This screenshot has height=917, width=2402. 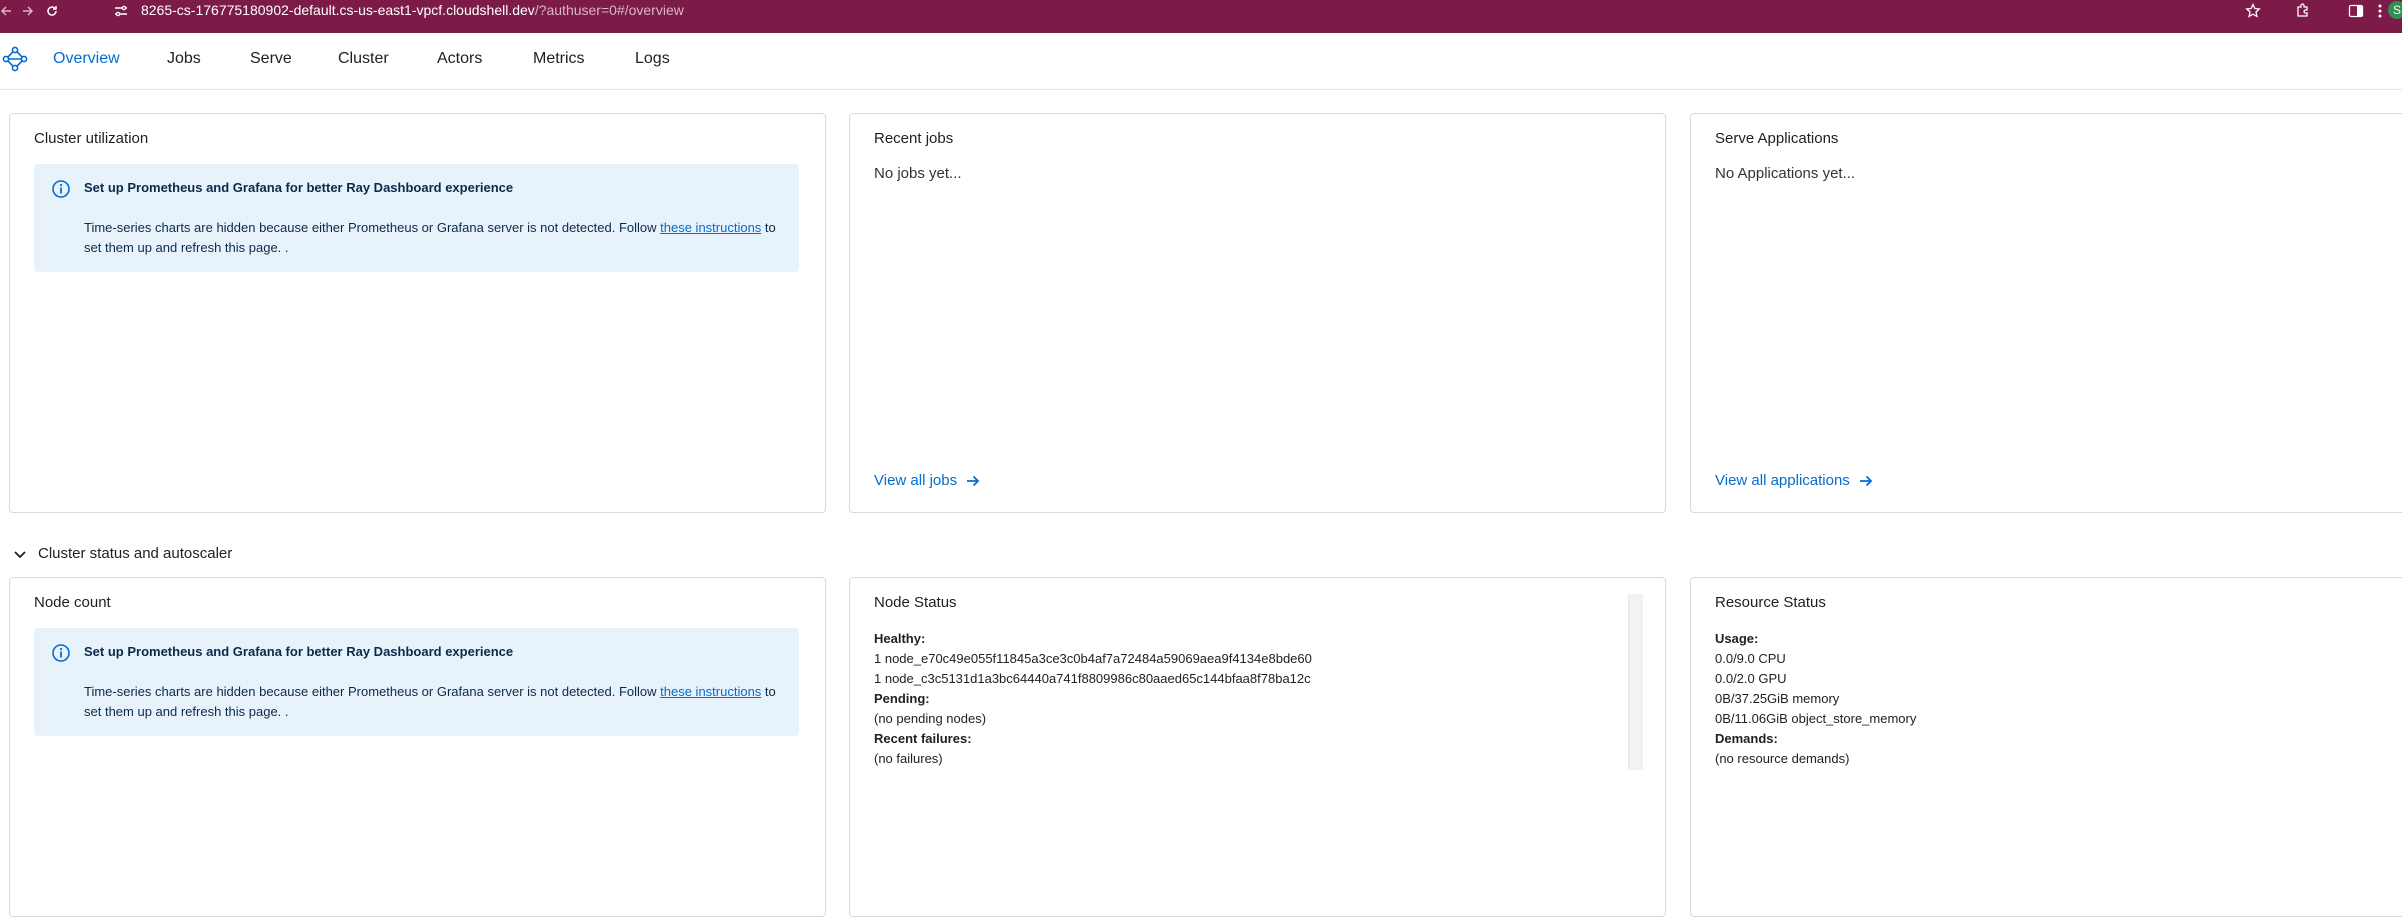 I want to click on section-title: Cluster status and autoscaler, so click(x=135, y=553).